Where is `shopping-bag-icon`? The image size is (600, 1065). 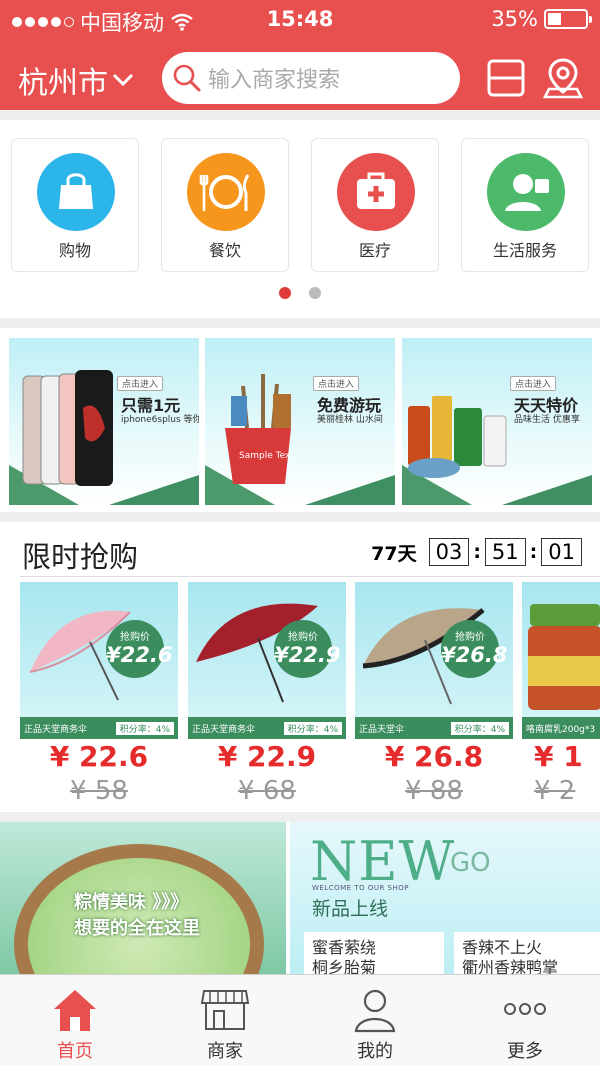
shopping-bag-icon is located at coordinates (76, 192).